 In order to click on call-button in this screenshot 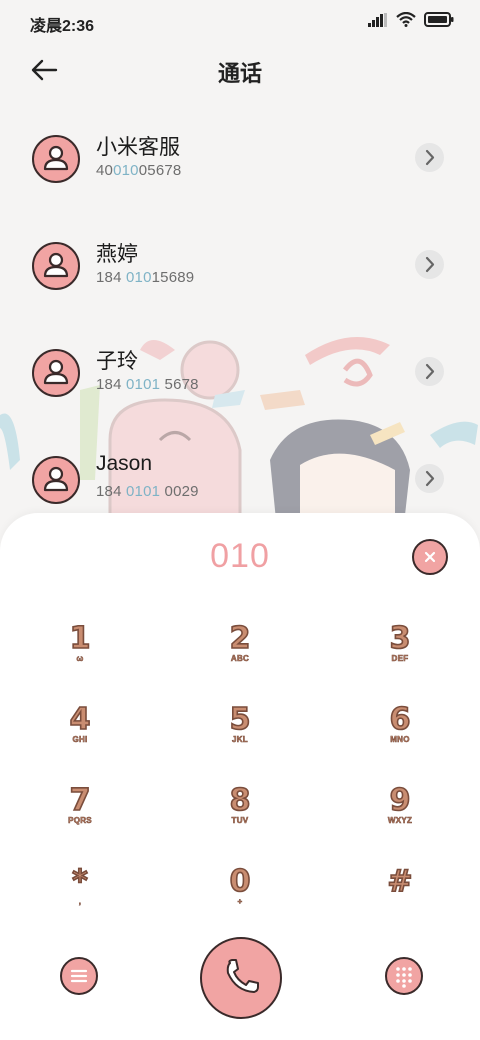, I will do `click(241, 978)`.